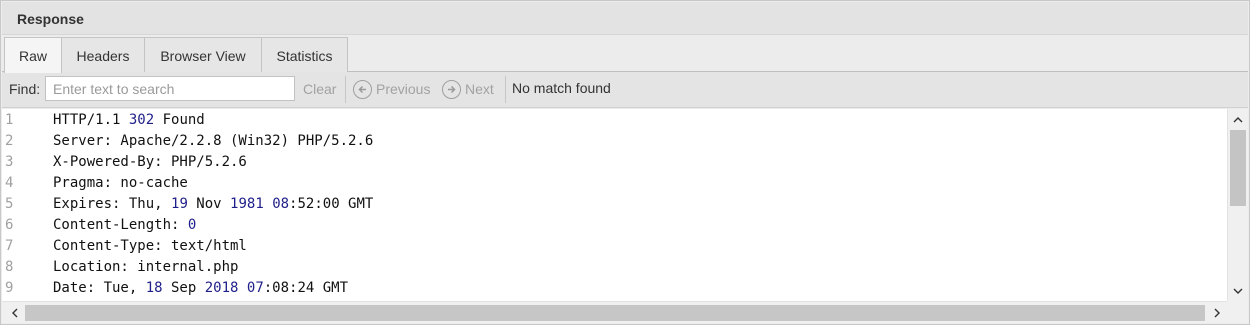 The width and height of the screenshot is (1250, 325). What do you see at coordinates (129, 120) in the screenshot?
I see `line-text: HTTP/1.1 302 Found` at bounding box center [129, 120].